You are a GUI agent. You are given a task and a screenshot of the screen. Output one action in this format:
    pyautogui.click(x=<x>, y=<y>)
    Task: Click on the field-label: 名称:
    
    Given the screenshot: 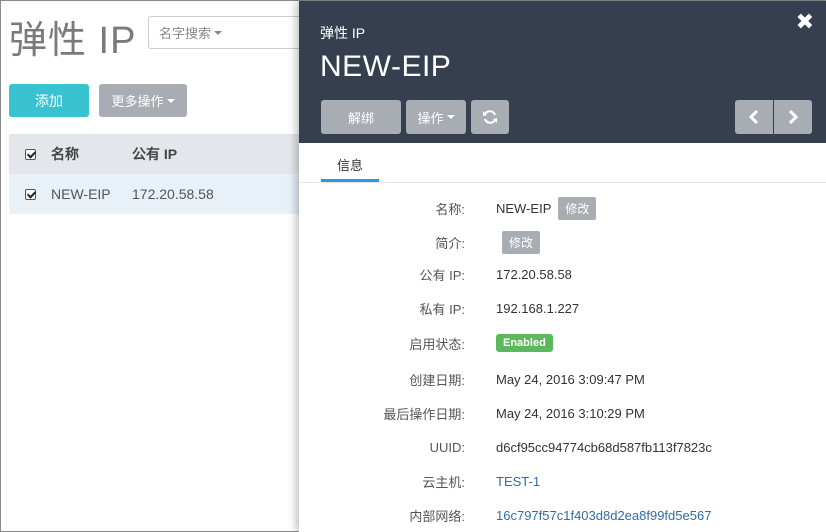 What is the action you would take?
    pyautogui.click(x=450, y=209)
    